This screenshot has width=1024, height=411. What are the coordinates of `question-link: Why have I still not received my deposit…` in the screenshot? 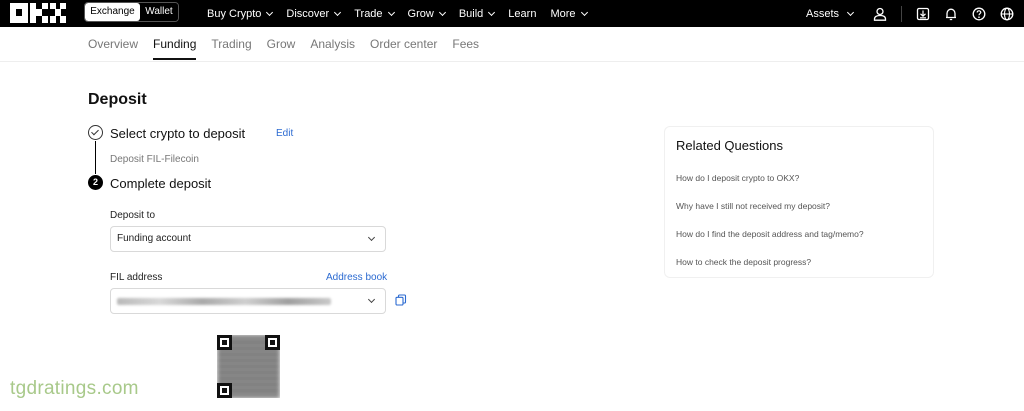 It's located at (753, 206).